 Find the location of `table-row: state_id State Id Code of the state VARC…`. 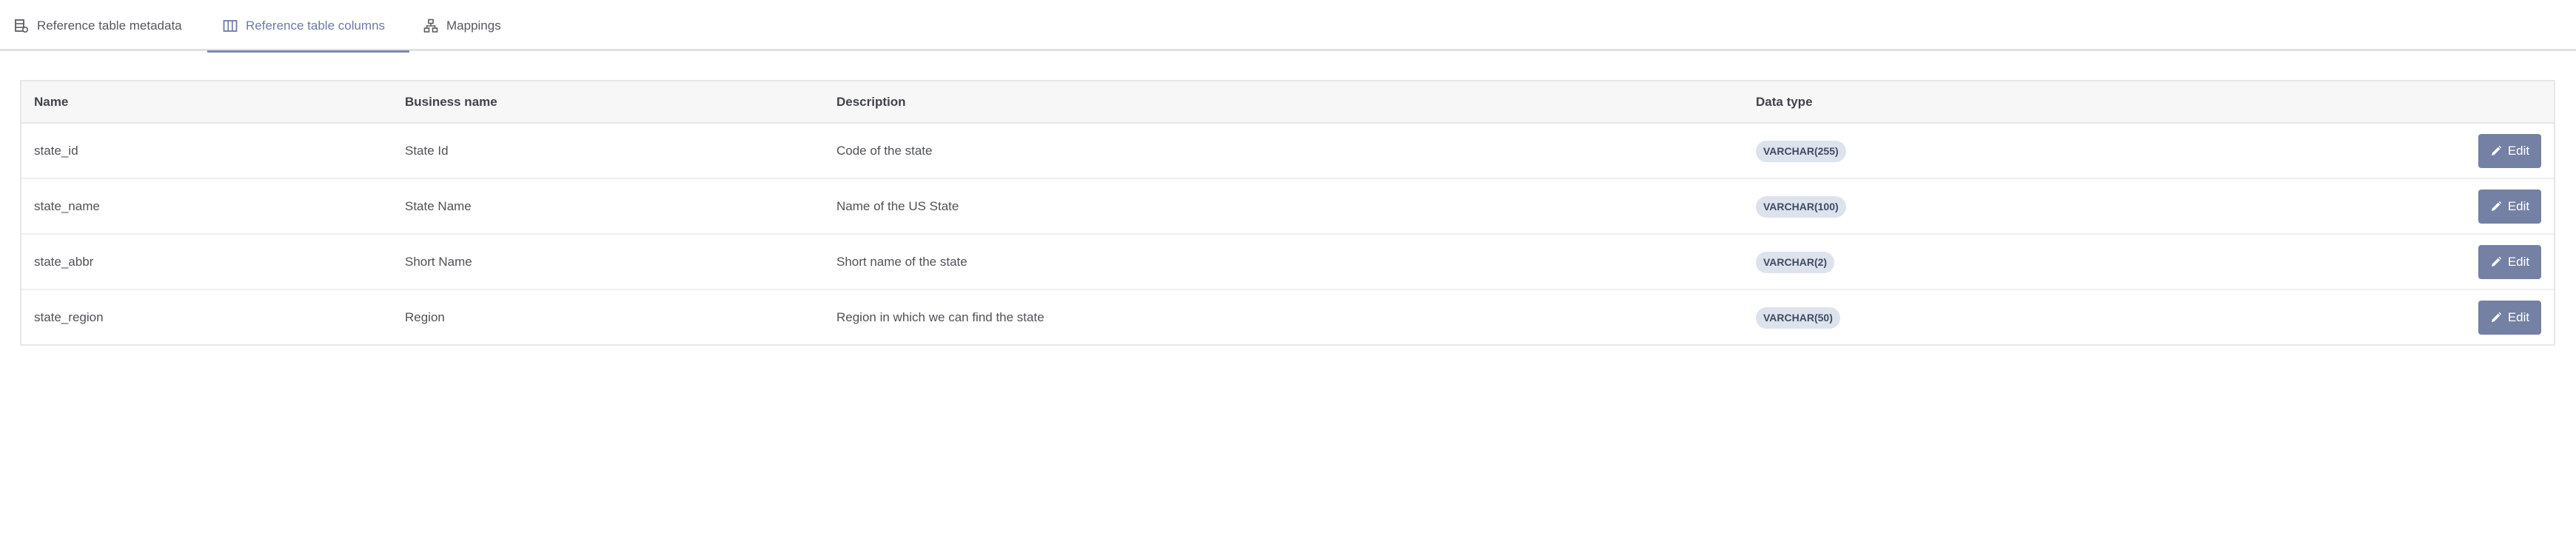

table-row: state_id State Id Code of the state VARC… is located at coordinates (1287, 151).